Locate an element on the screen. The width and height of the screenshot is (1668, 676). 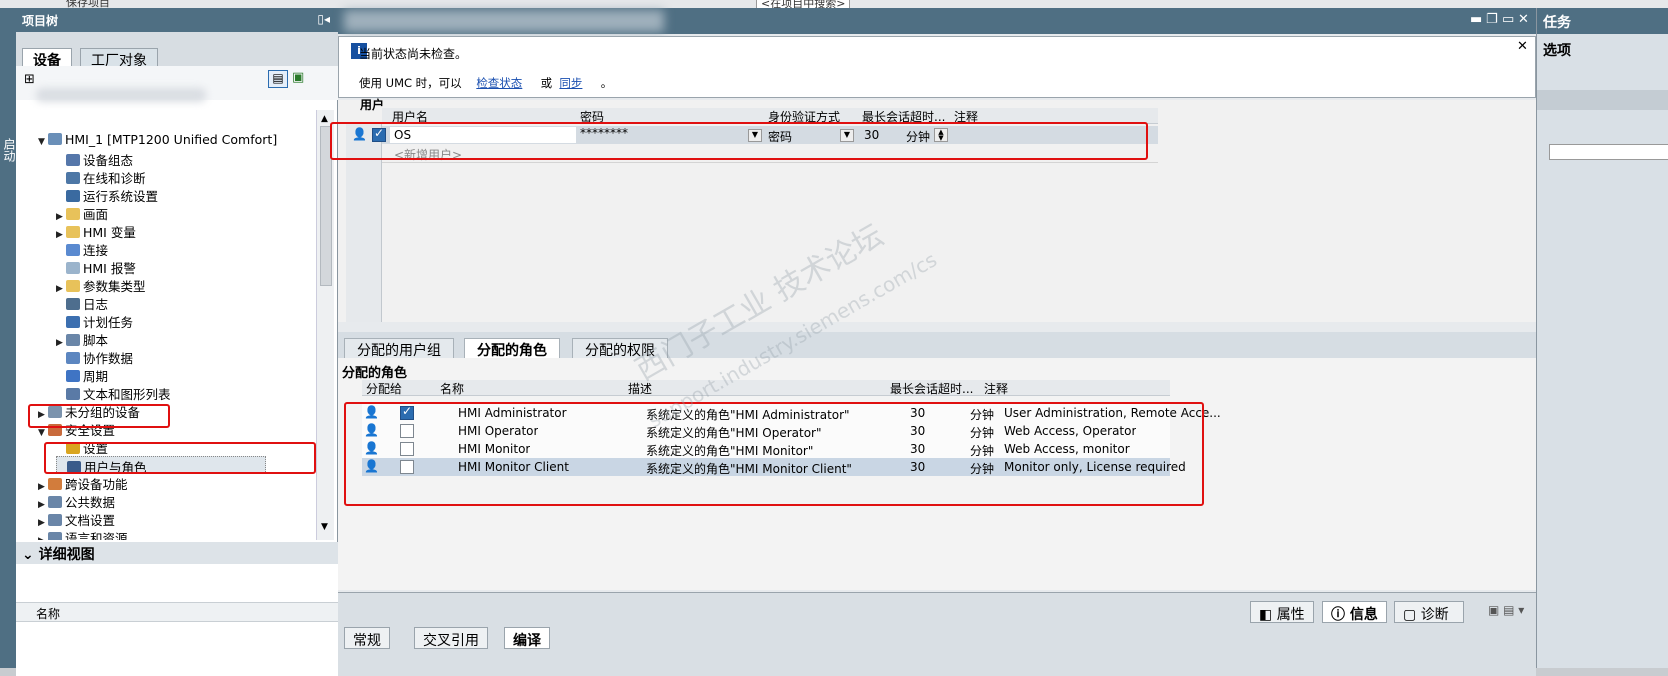
task-title: 任务 is located at coordinates (1602, 21).